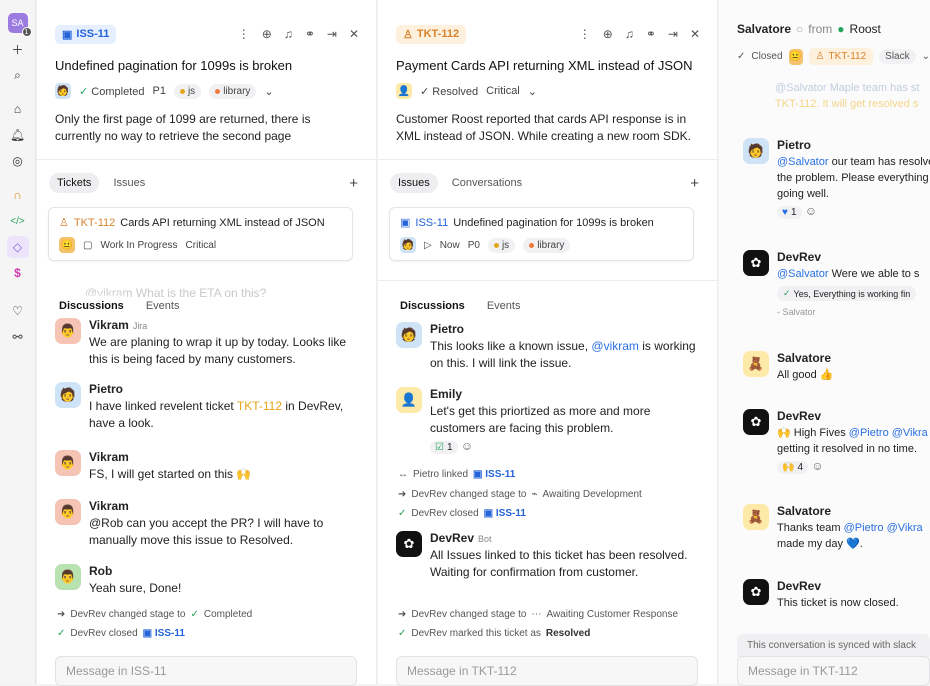 This screenshot has height=686, width=930. What do you see at coordinates (18, 337) in the screenshot?
I see `share-icon: ⚯` at bounding box center [18, 337].